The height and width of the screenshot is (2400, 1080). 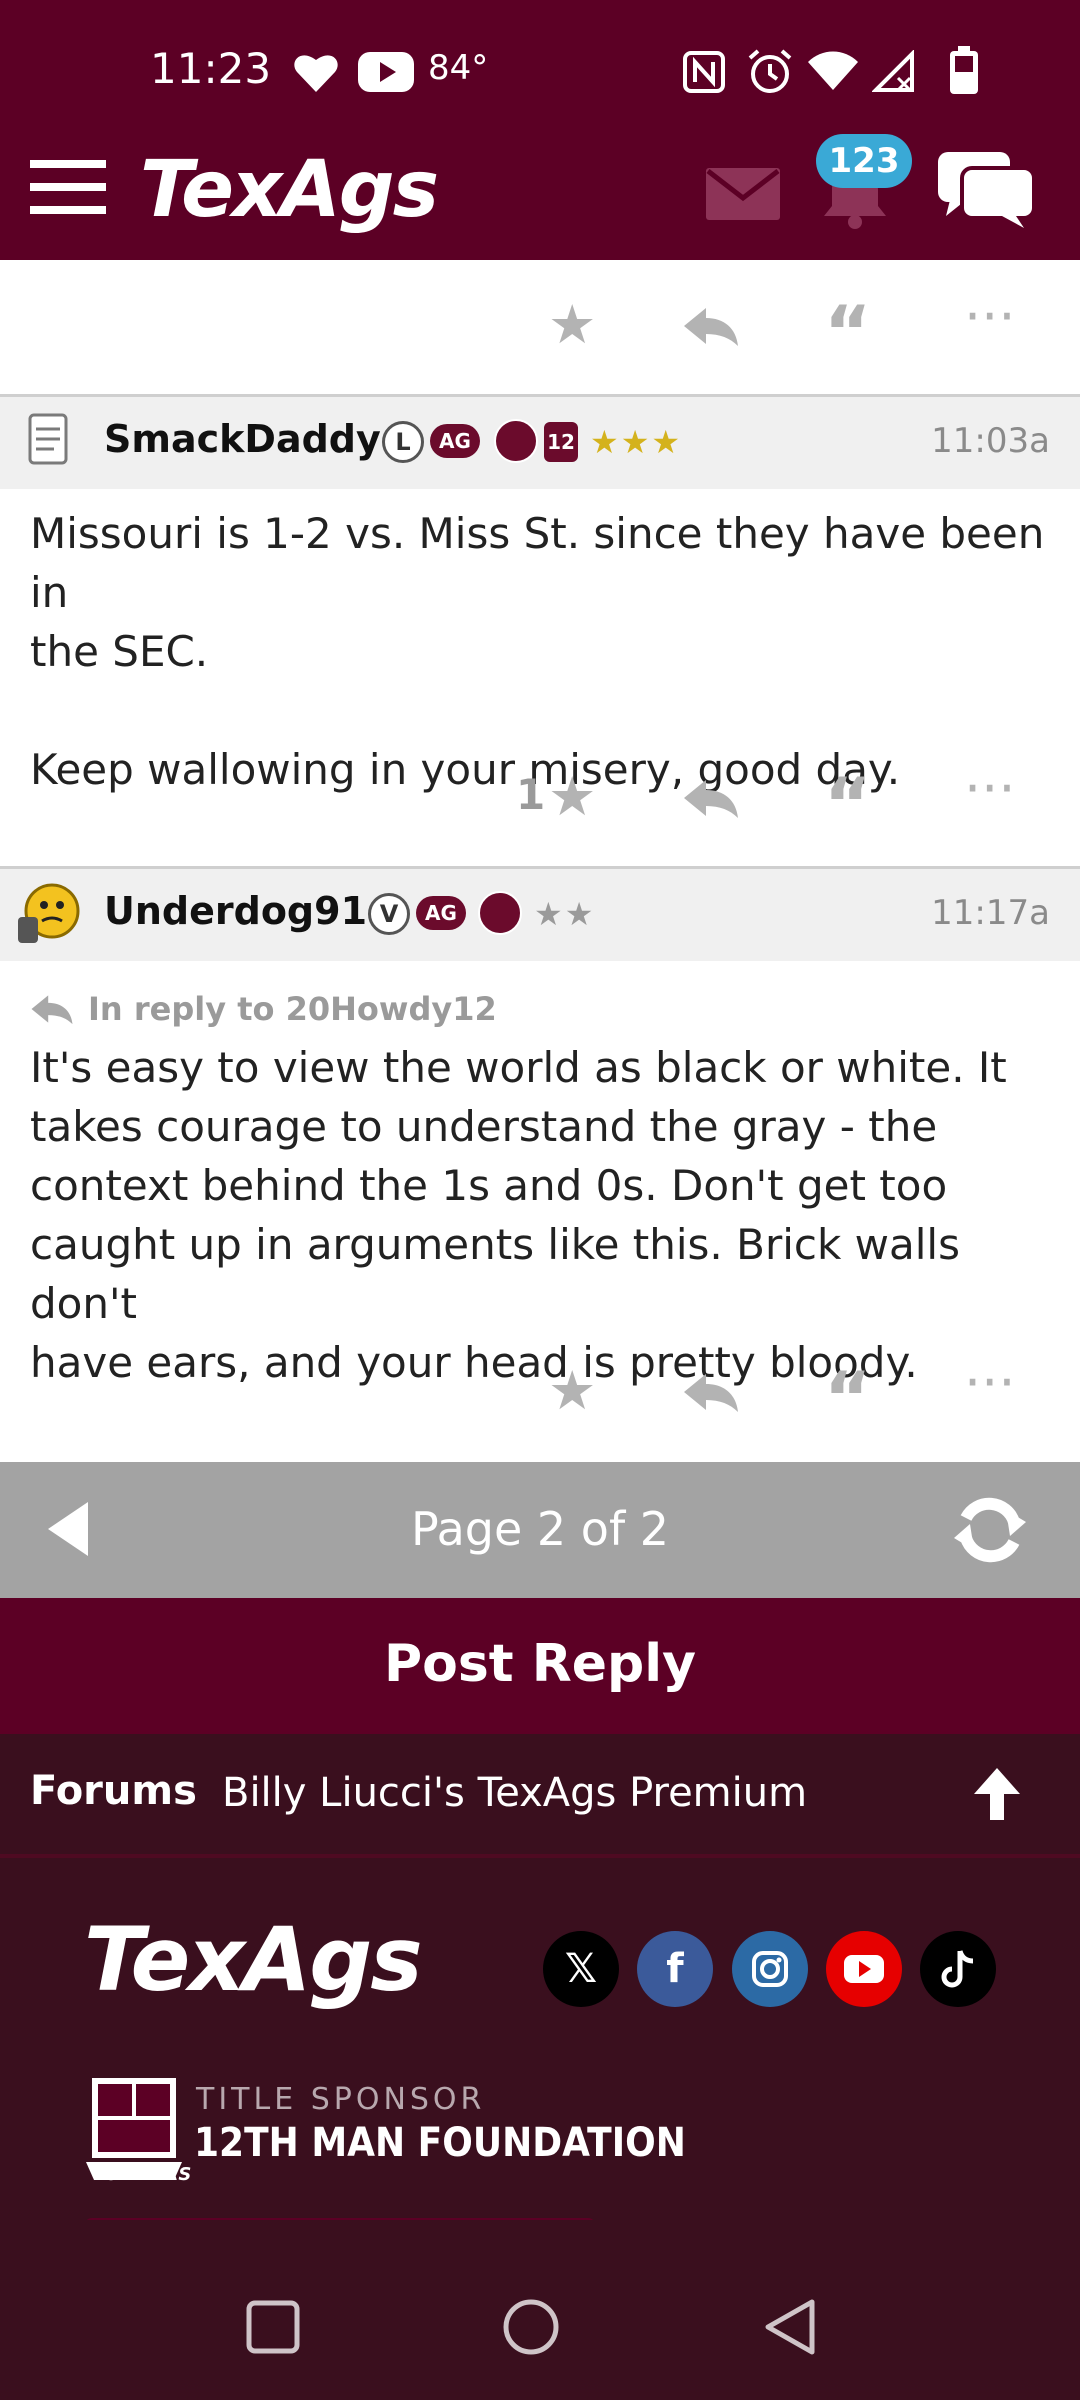 I want to click on recents-icon, so click(x=273, y=2327).